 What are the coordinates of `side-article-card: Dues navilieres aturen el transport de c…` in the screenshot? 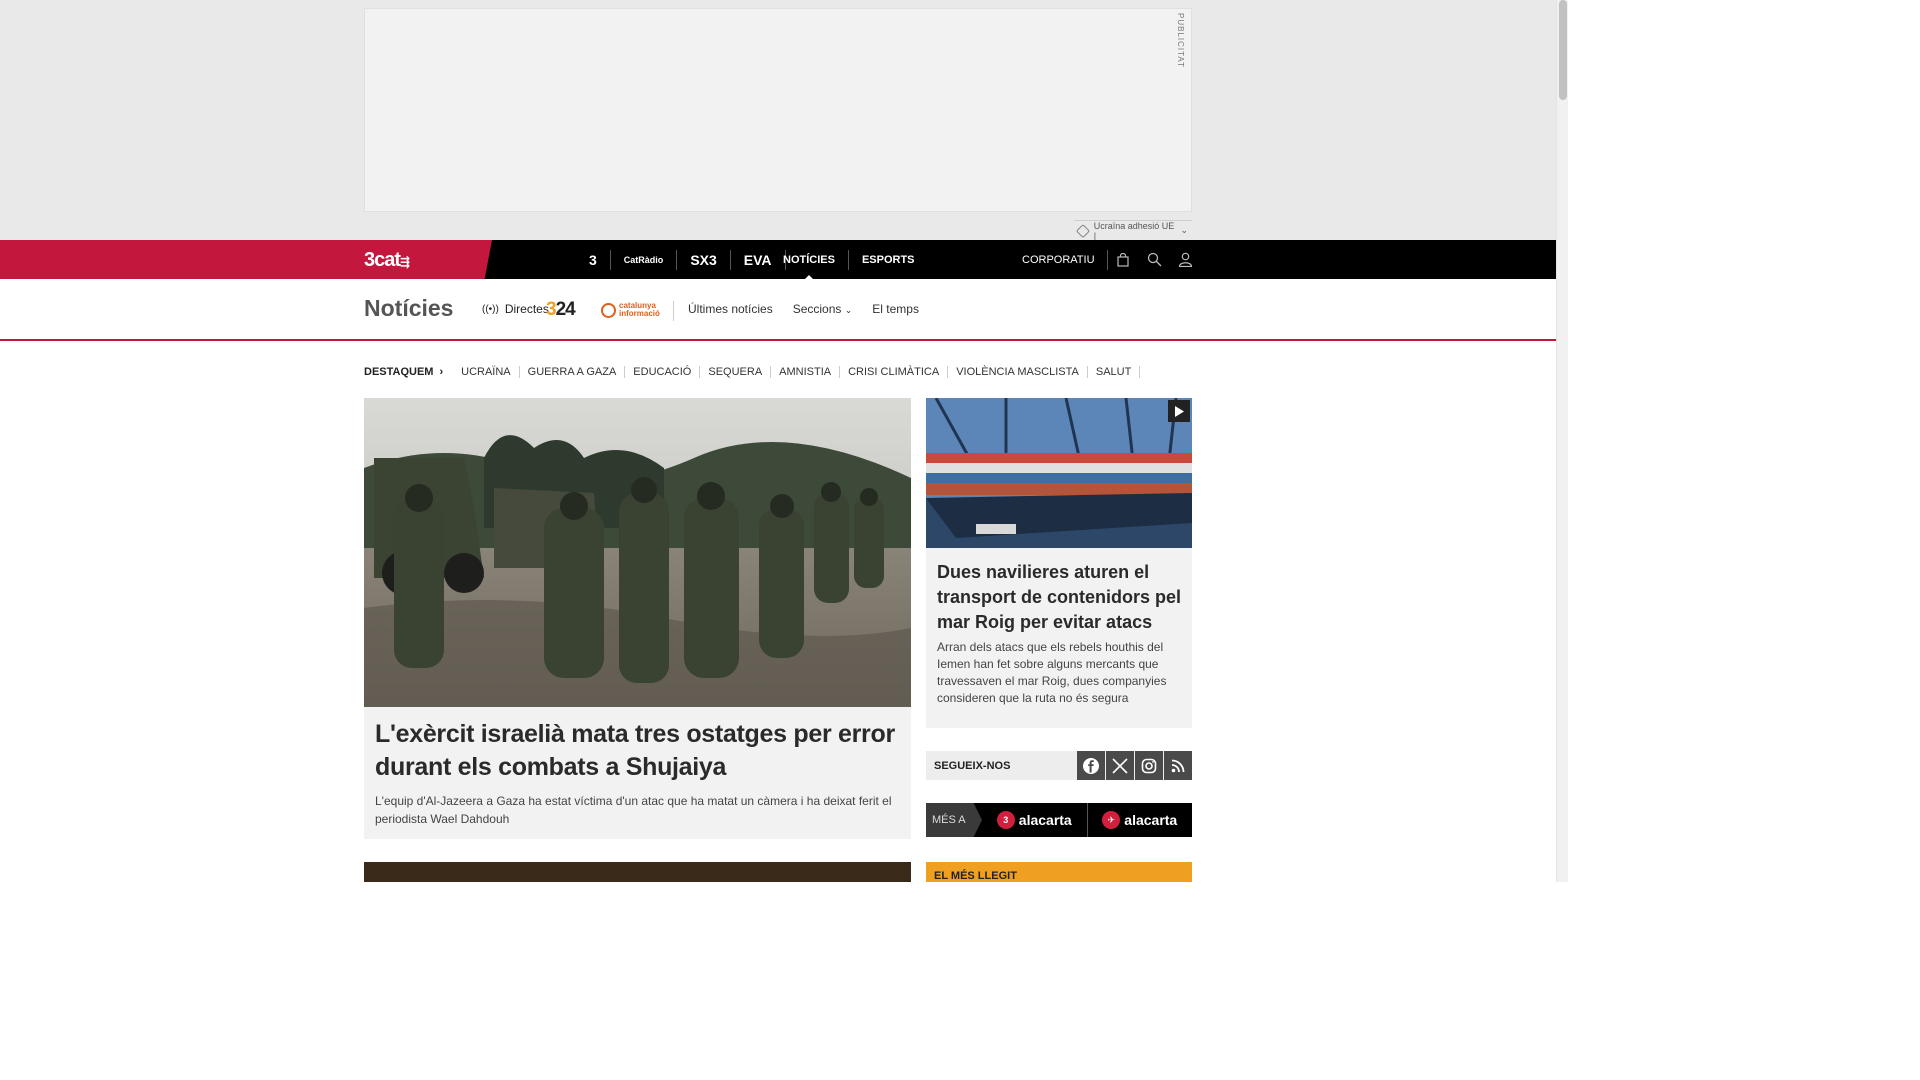 It's located at (1059, 563).